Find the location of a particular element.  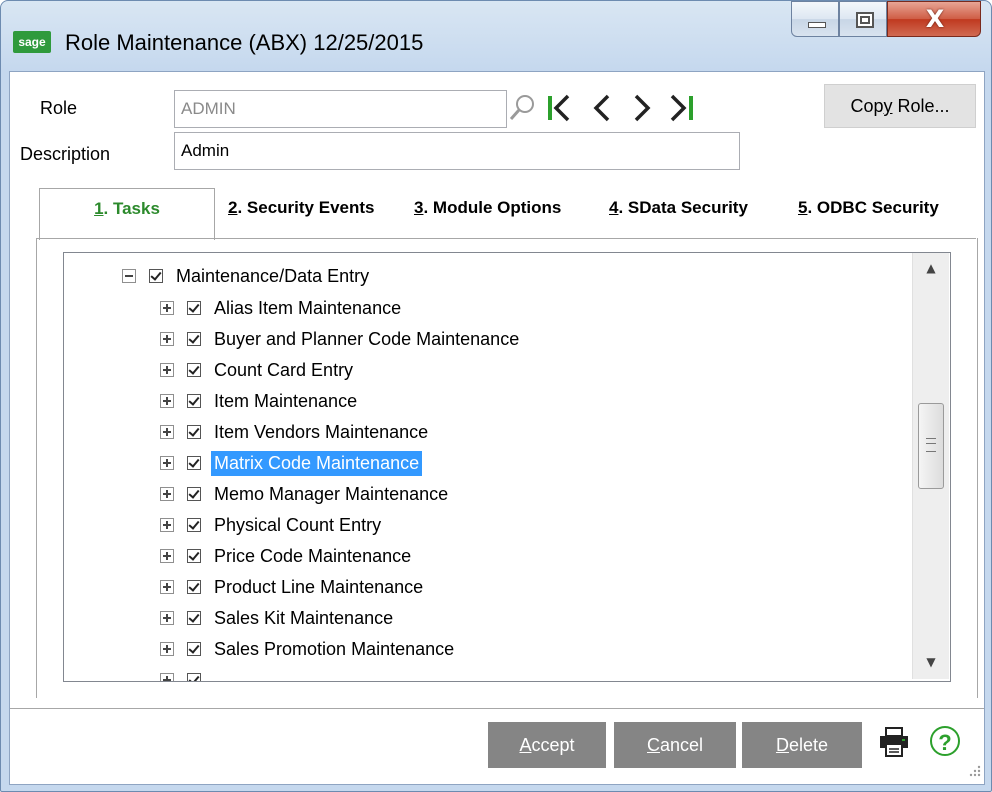

next-record-icon is located at coordinates (642, 108).